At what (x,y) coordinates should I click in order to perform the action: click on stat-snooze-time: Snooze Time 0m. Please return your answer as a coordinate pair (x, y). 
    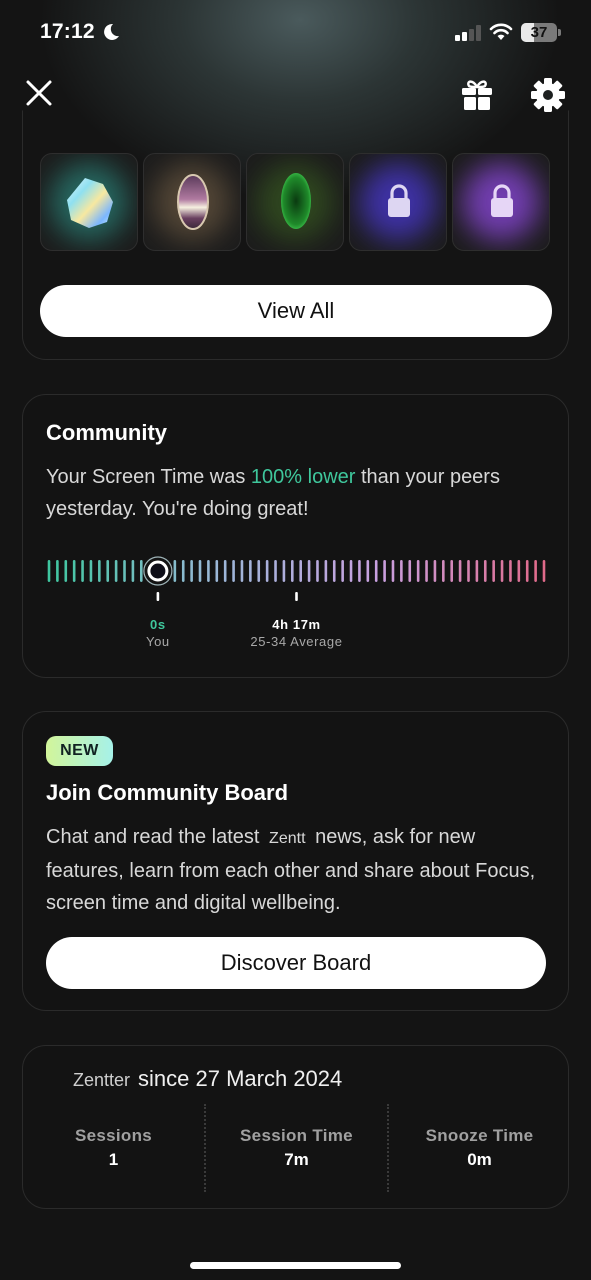
    Looking at the image, I should click on (479, 1149).